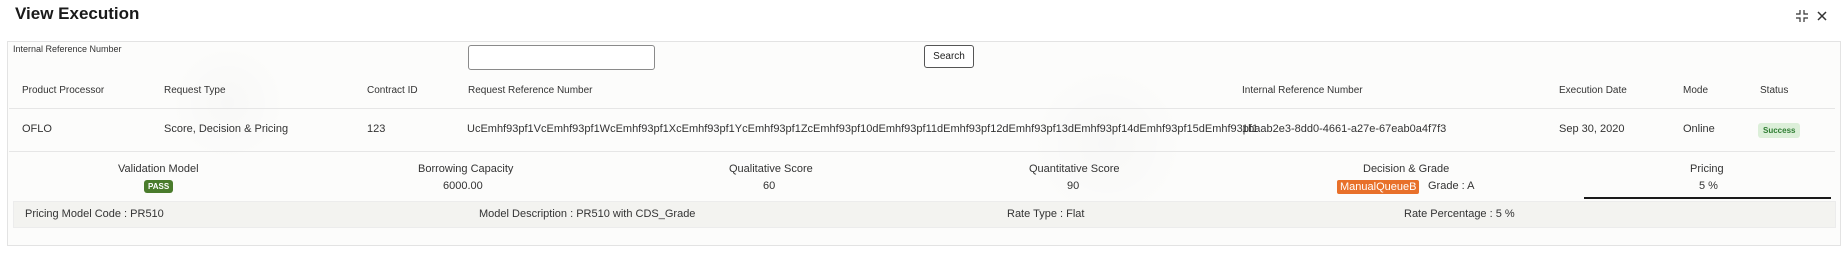 The width and height of the screenshot is (1846, 267). I want to click on validation-pass-badge: PASS, so click(159, 186).